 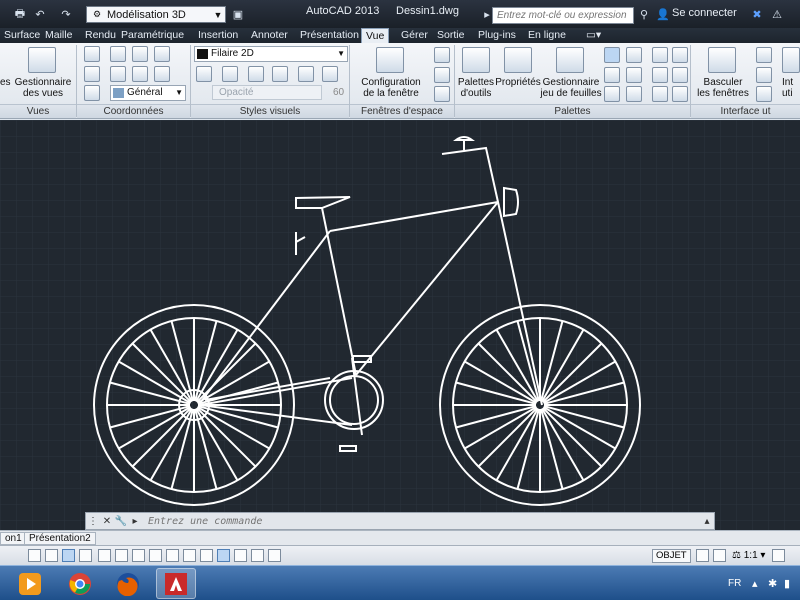 What do you see at coordinates (189, 555) in the screenshot?
I see `dynamic-input-icon` at bounding box center [189, 555].